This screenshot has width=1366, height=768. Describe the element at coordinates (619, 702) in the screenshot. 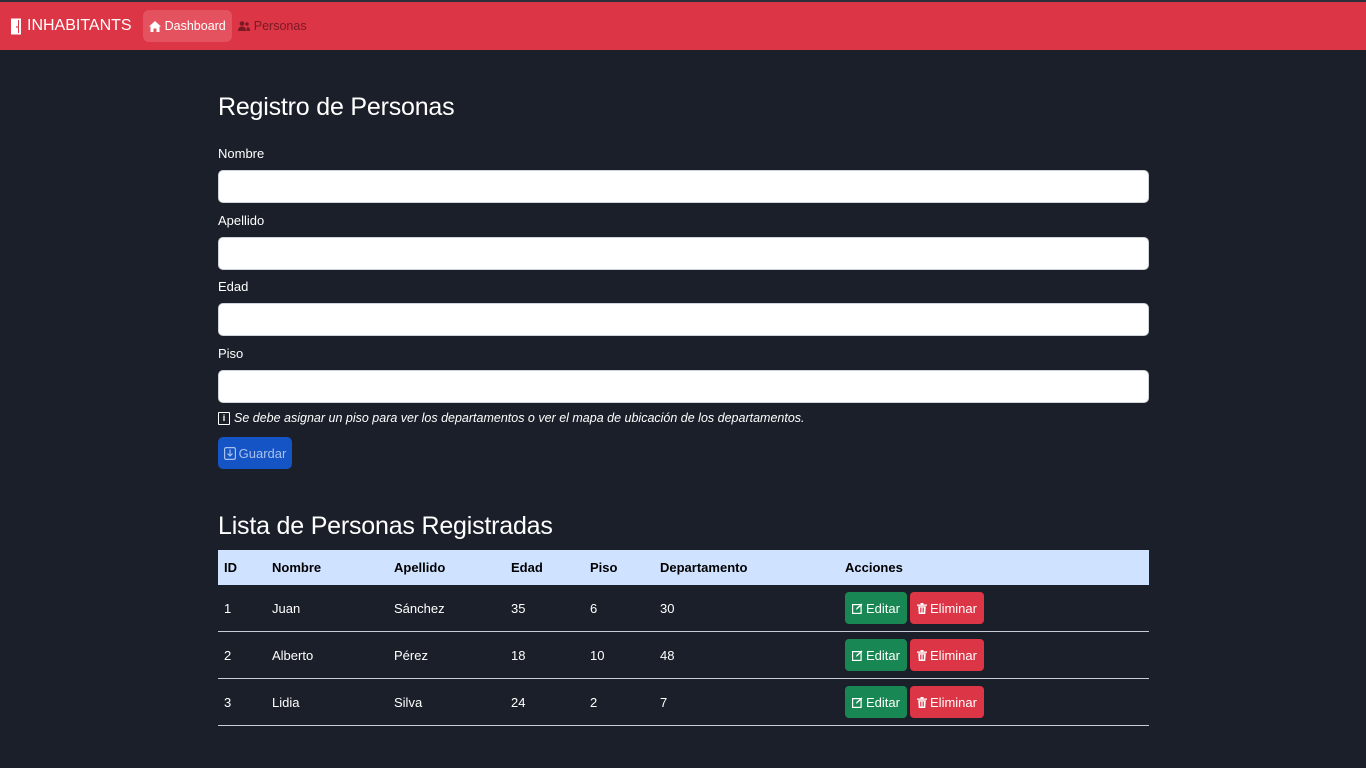

I see `cell-piso: 2` at that location.